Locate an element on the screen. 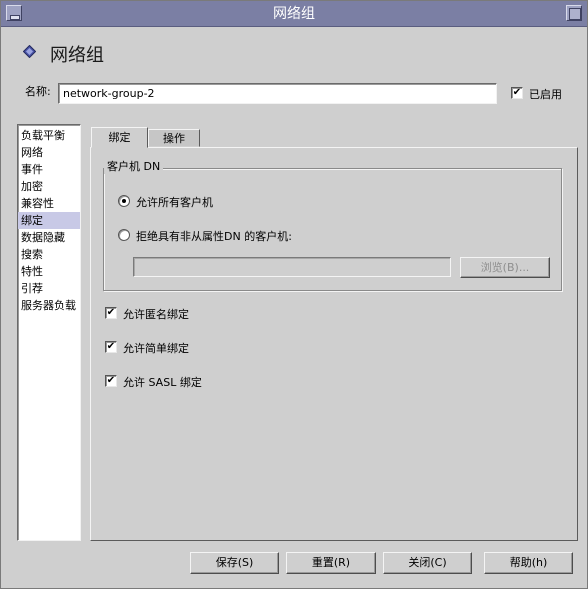 Image resolution: width=588 pixels, height=589 pixels. nav-item-search: 搜索 is located at coordinates (49, 254).